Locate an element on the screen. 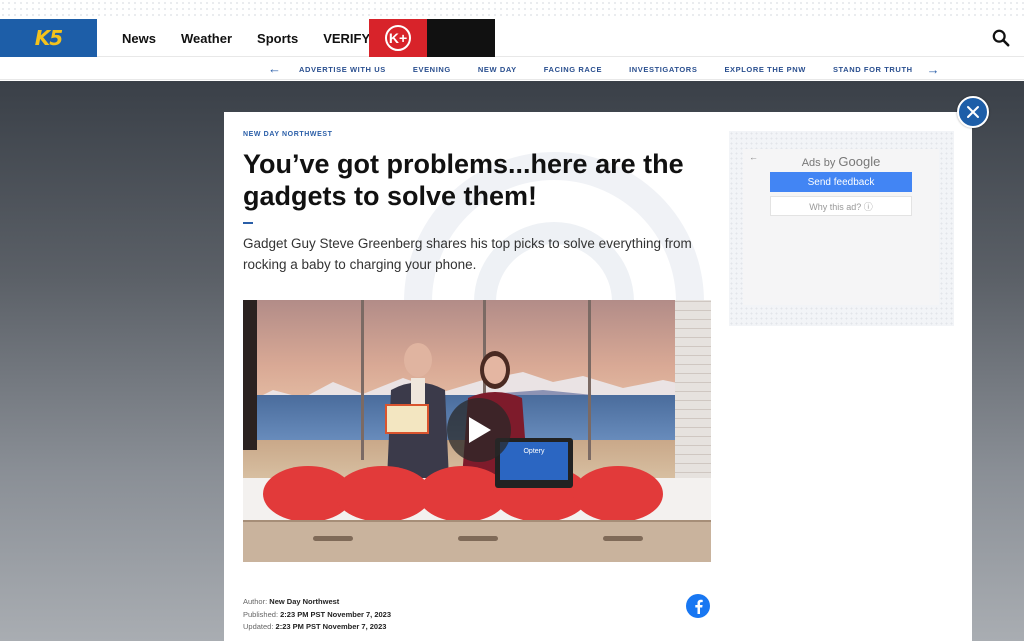 The image size is (1024, 641). video-gadget-card is located at coordinates (407, 419).